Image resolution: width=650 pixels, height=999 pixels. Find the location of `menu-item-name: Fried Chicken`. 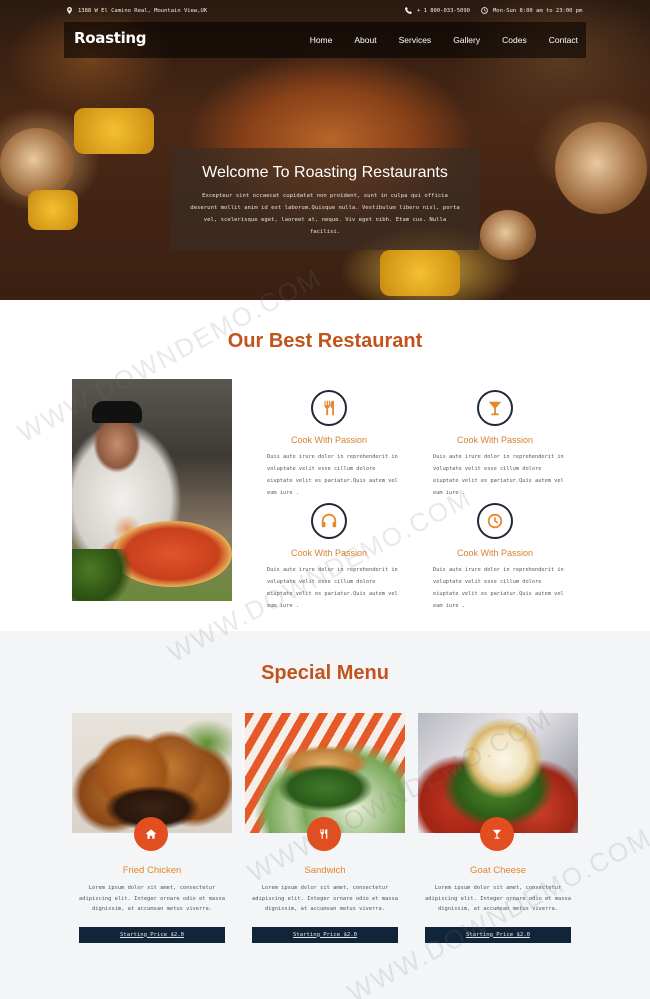

menu-item-name: Fried Chicken is located at coordinates (152, 870).